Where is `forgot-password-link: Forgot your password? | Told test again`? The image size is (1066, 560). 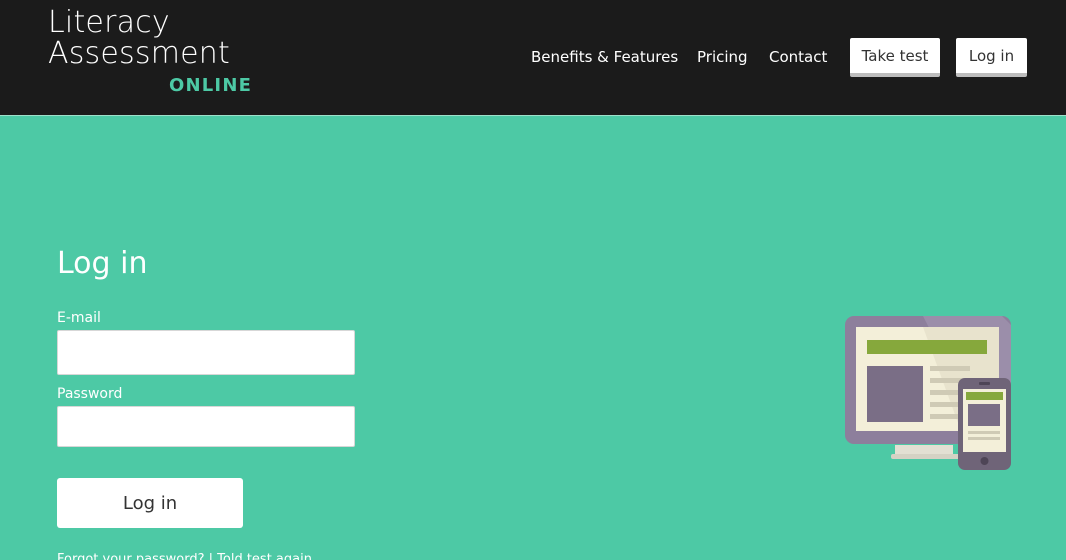 forgot-password-link: Forgot your password? | Told test again is located at coordinates (184, 556).